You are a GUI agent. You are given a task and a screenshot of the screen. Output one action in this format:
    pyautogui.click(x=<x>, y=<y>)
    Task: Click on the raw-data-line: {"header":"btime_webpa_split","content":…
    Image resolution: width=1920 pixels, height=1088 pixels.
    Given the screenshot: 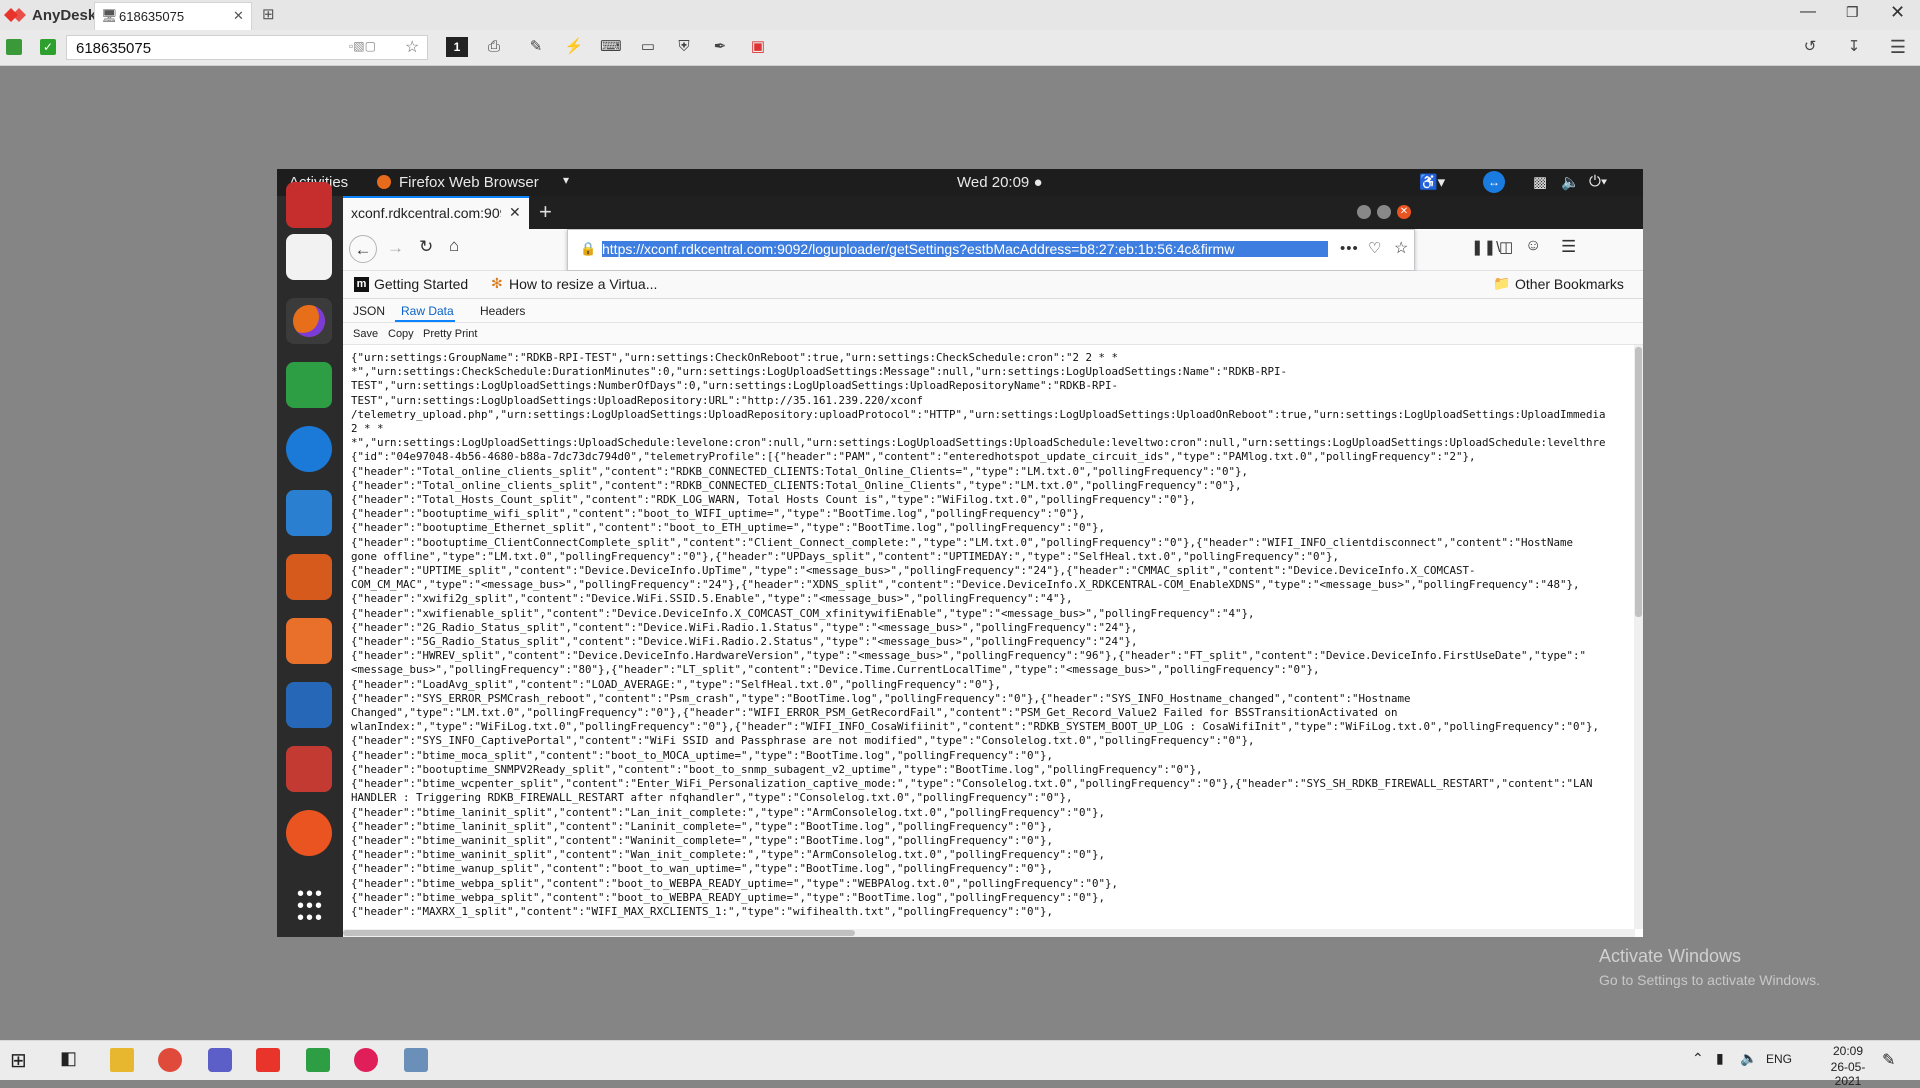 What is the action you would take?
    pyautogui.click(x=728, y=897)
    